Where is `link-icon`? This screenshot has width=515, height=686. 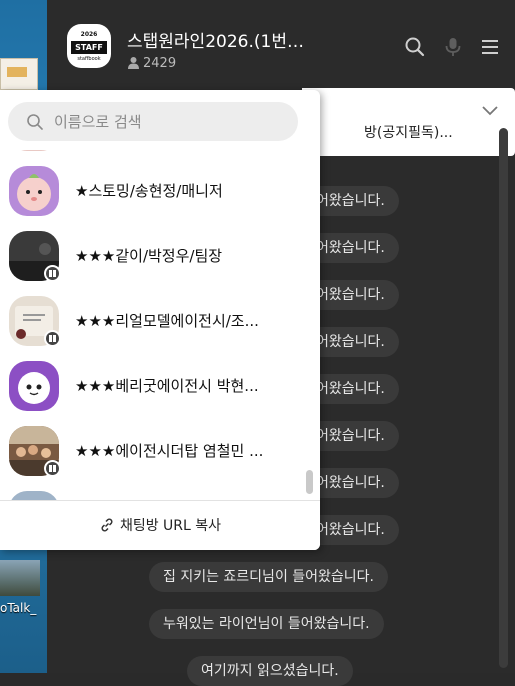 link-icon is located at coordinates (107, 525).